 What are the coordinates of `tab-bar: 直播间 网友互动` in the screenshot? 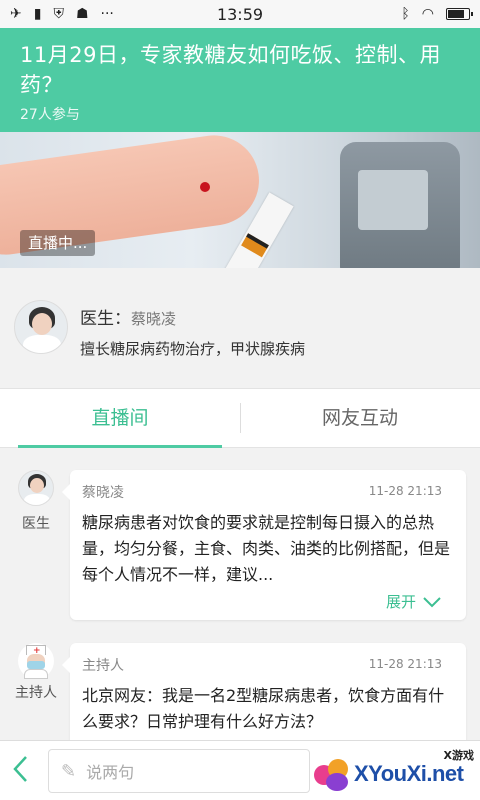 It's located at (240, 418).